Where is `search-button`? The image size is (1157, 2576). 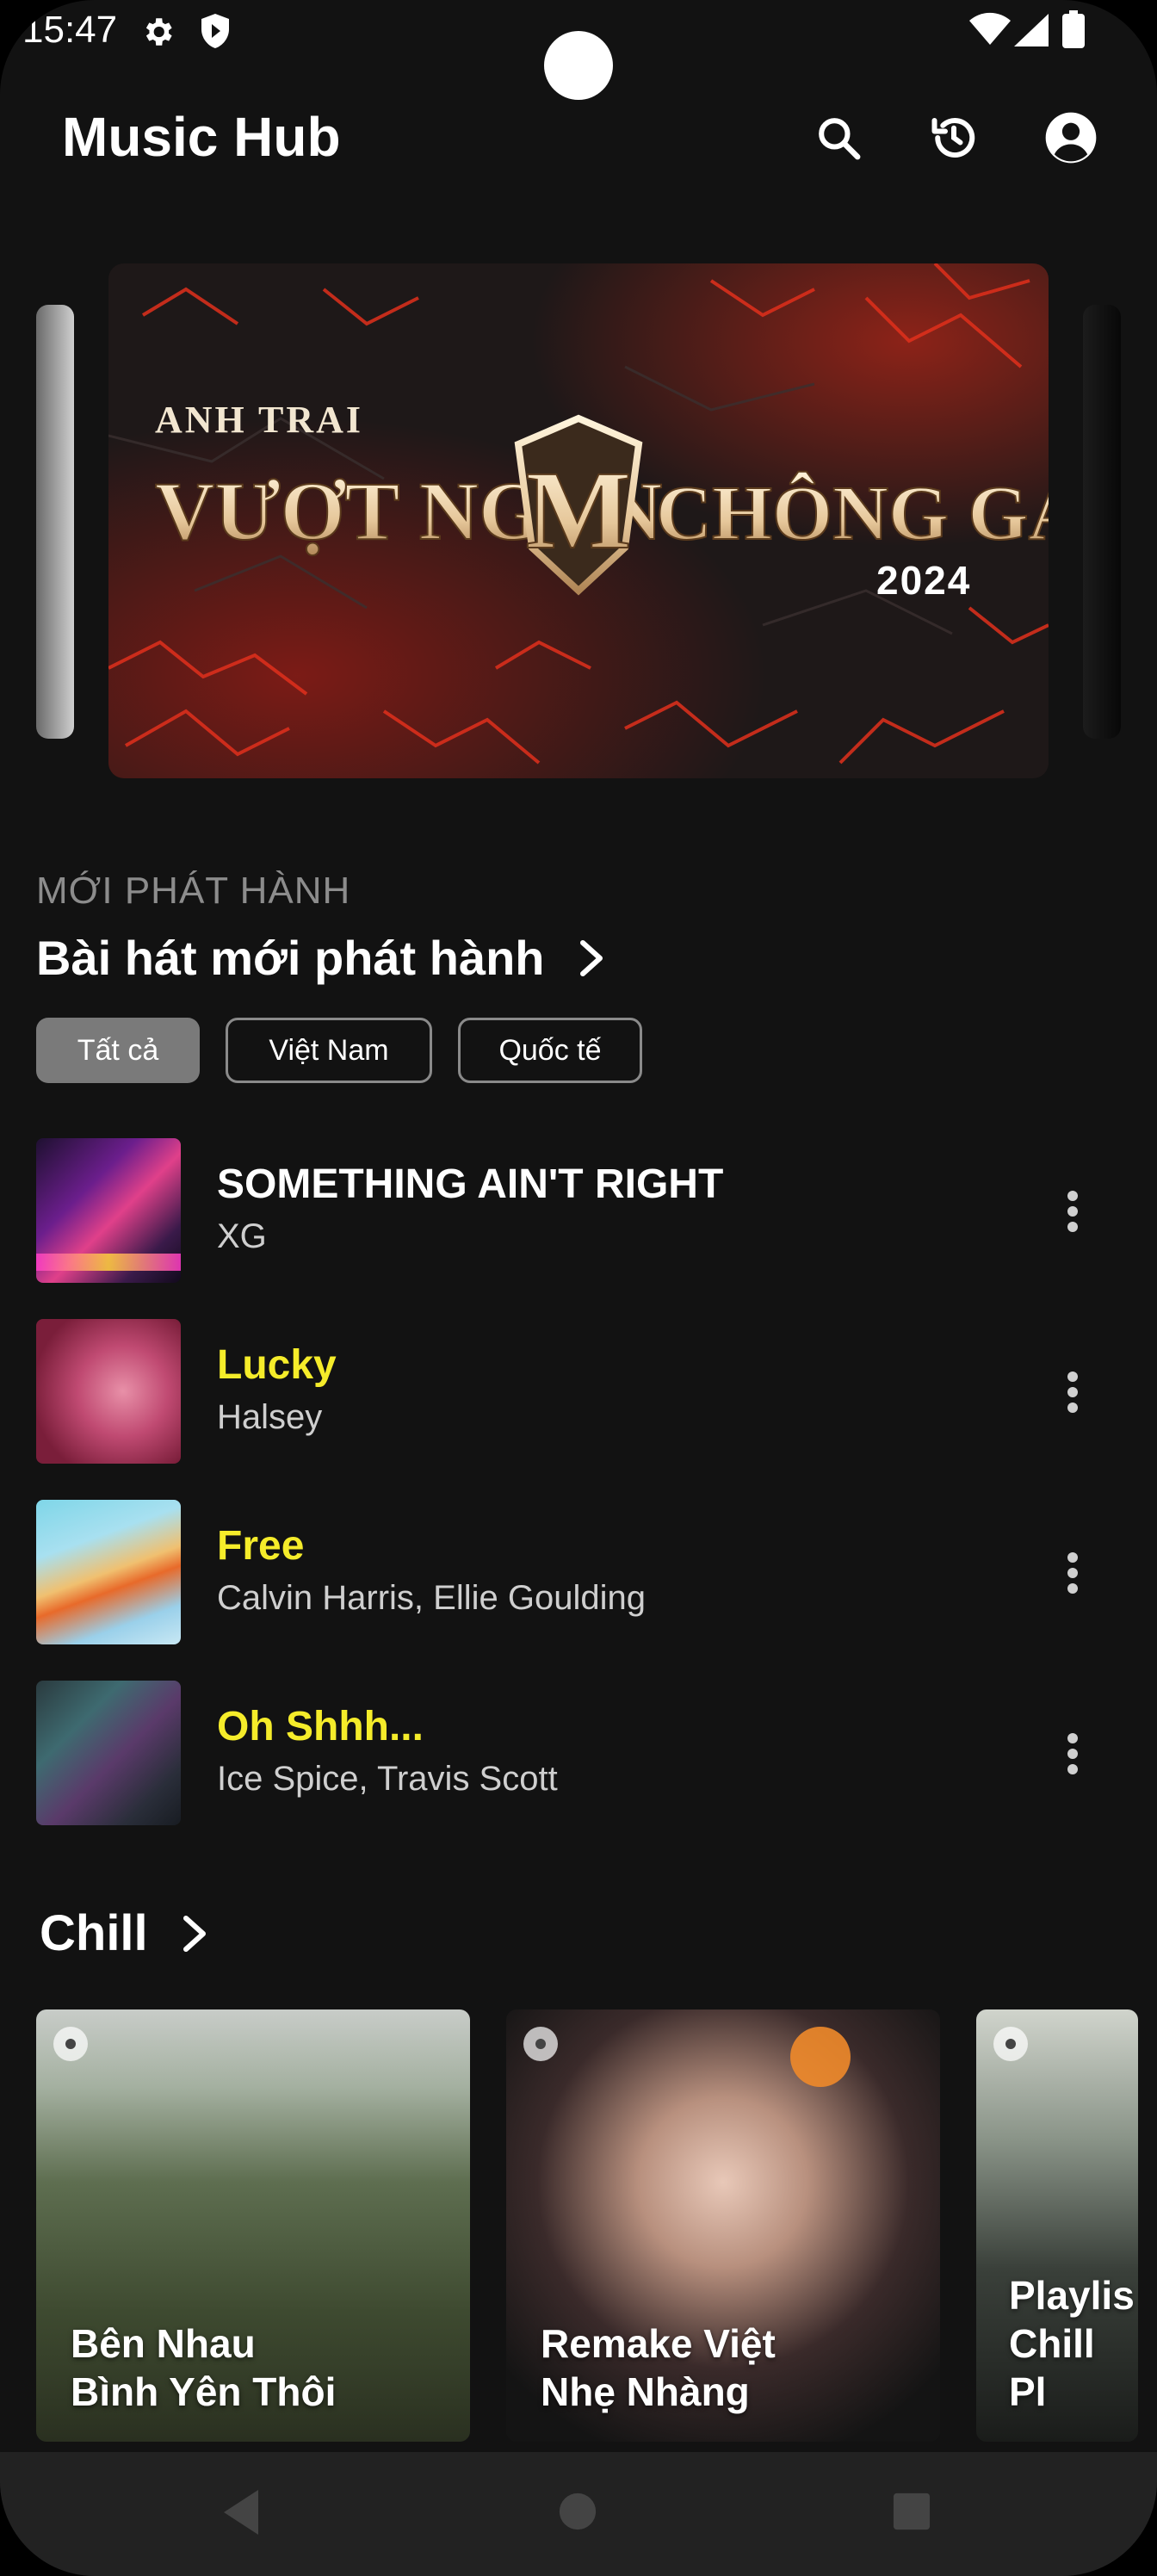 search-button is located at coordinates (838, 138).